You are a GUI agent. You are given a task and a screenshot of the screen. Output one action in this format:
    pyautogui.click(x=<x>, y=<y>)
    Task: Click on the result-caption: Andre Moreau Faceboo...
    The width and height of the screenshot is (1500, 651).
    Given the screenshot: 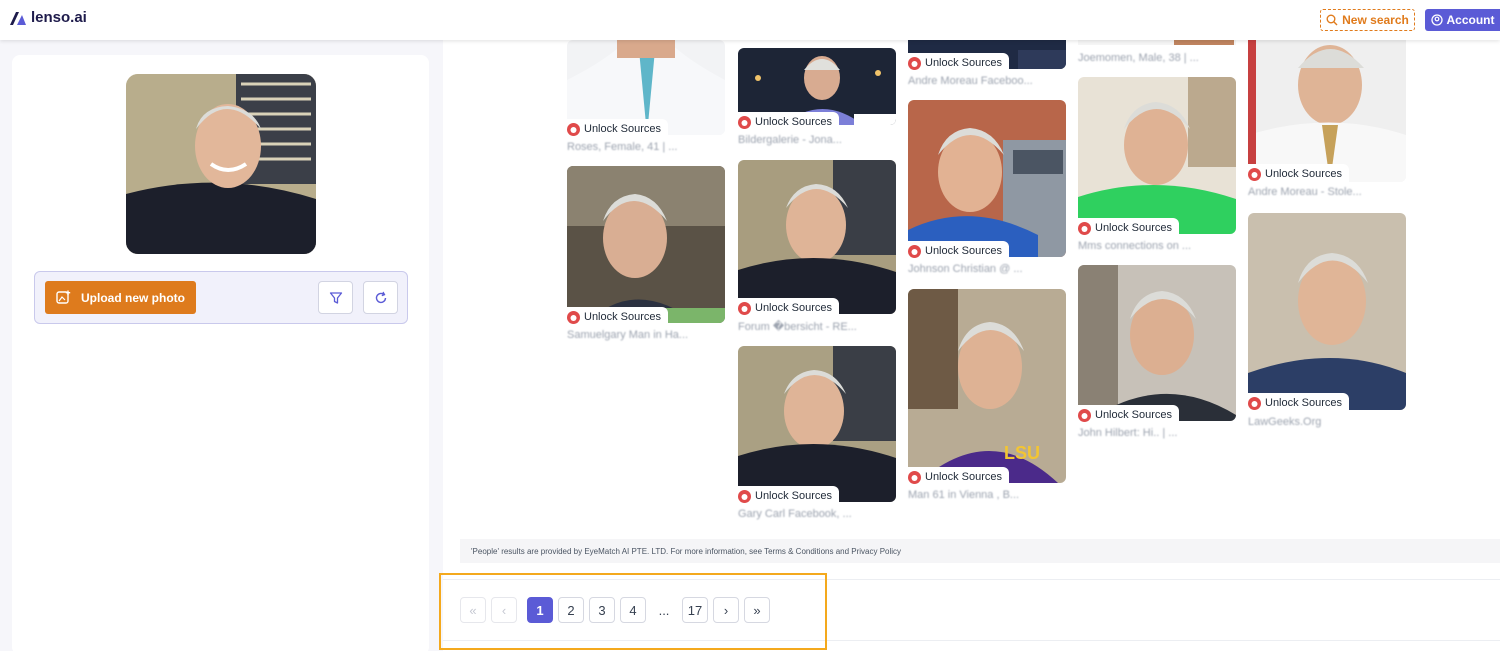 What is the action you would take?
    pyautogui.click(x=970, y=81)
    